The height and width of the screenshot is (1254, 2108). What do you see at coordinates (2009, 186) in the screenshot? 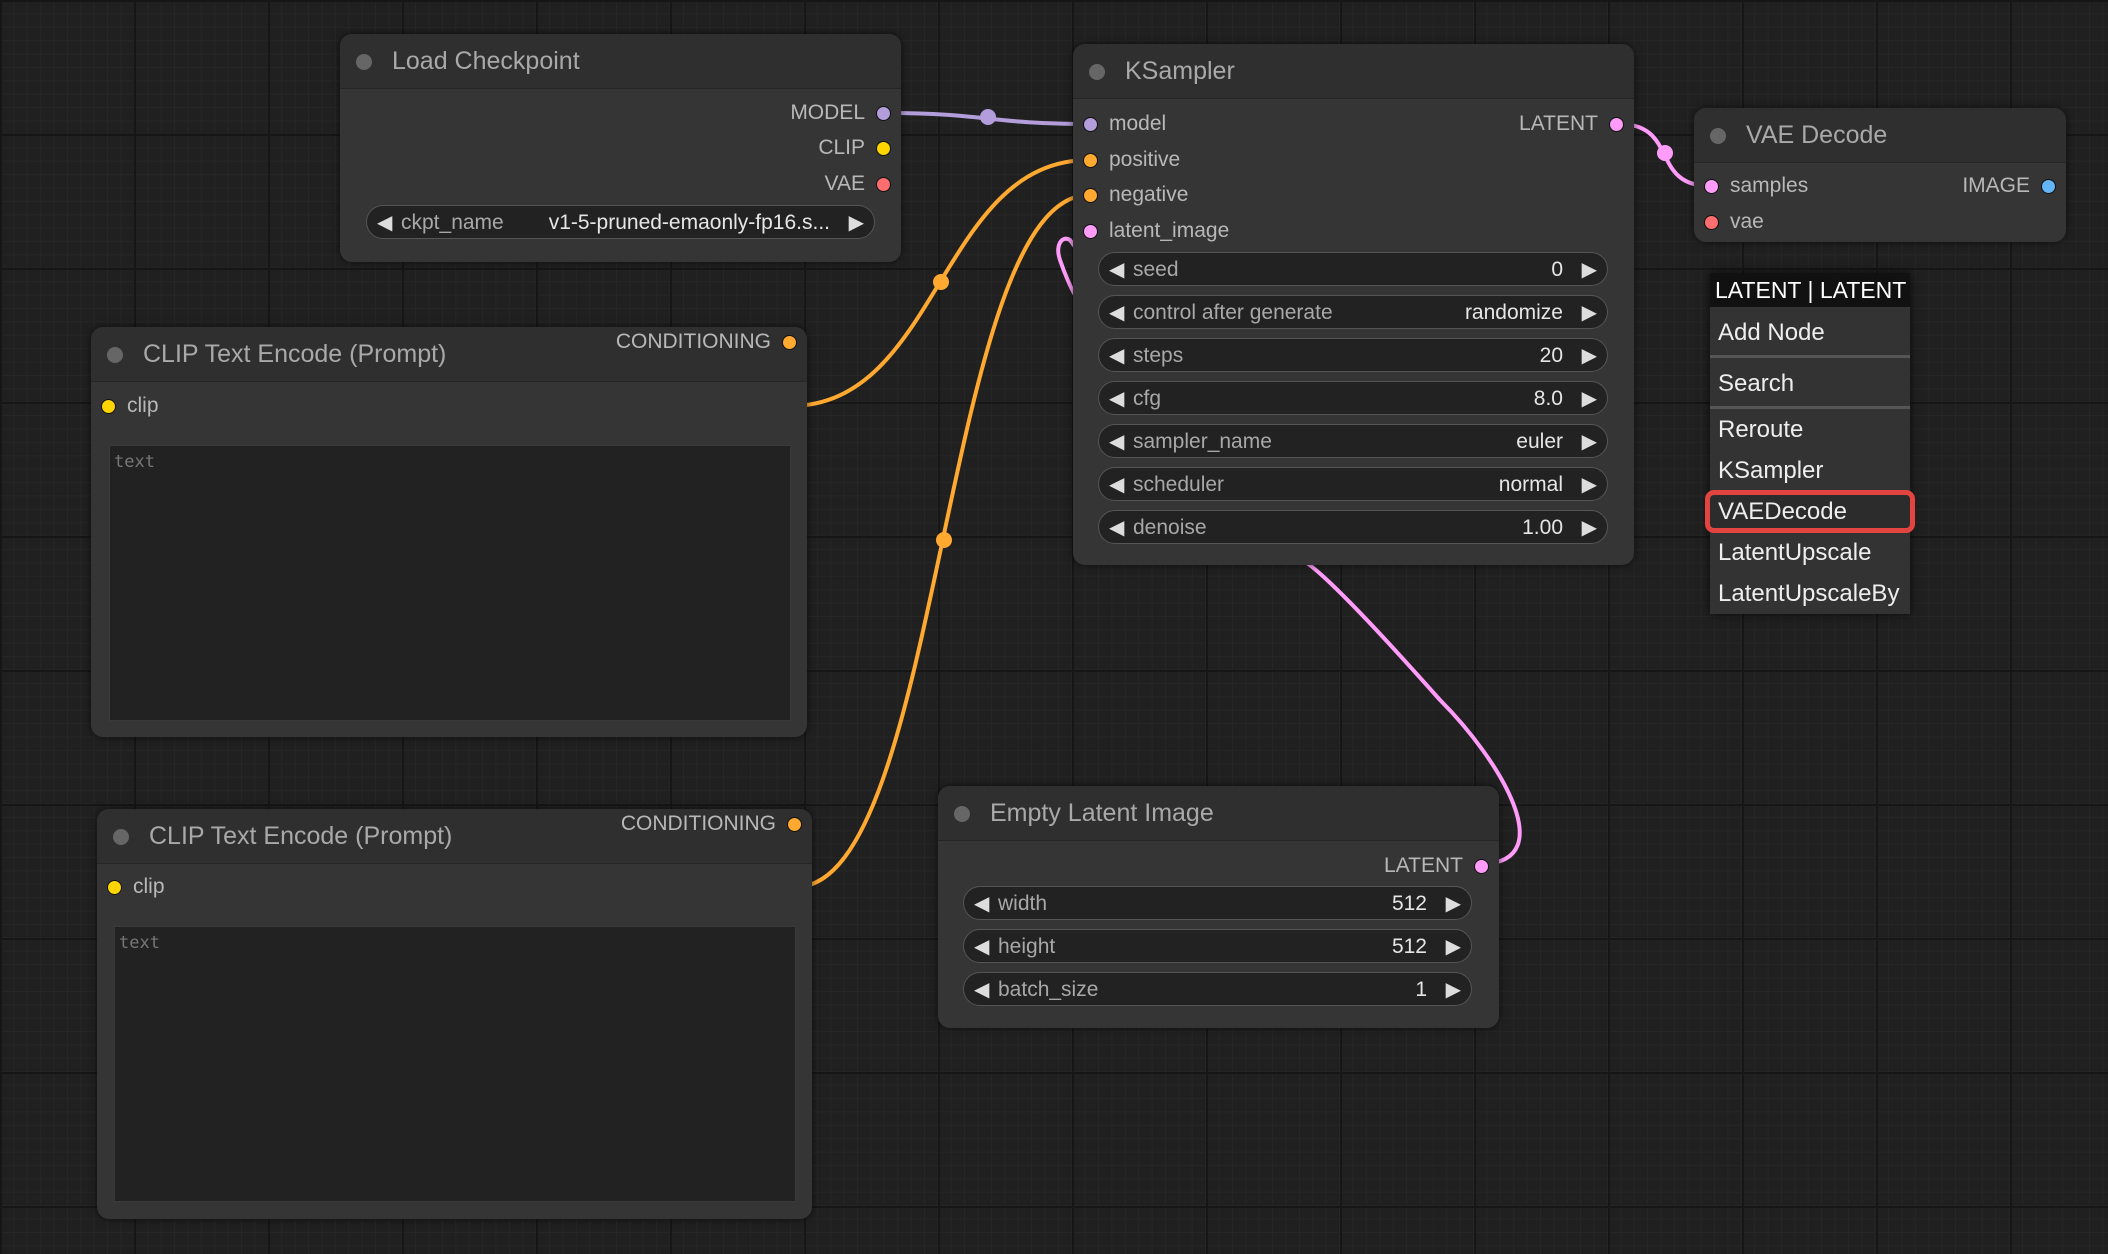
I see `output-slot-image: IMAGE` at bounding box center [2009, 186].